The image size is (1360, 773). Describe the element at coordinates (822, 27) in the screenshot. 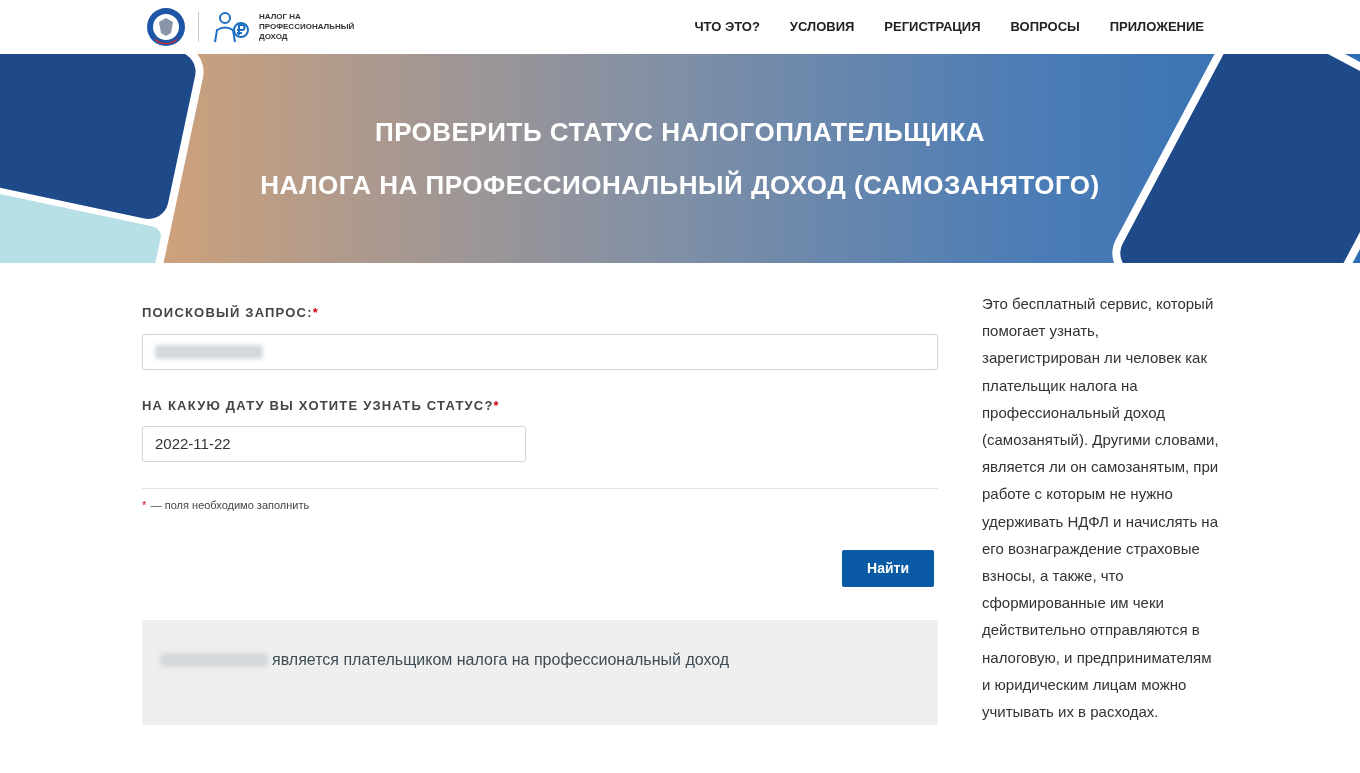

I see `nav-link: УСЛОВИЯ` at that location.